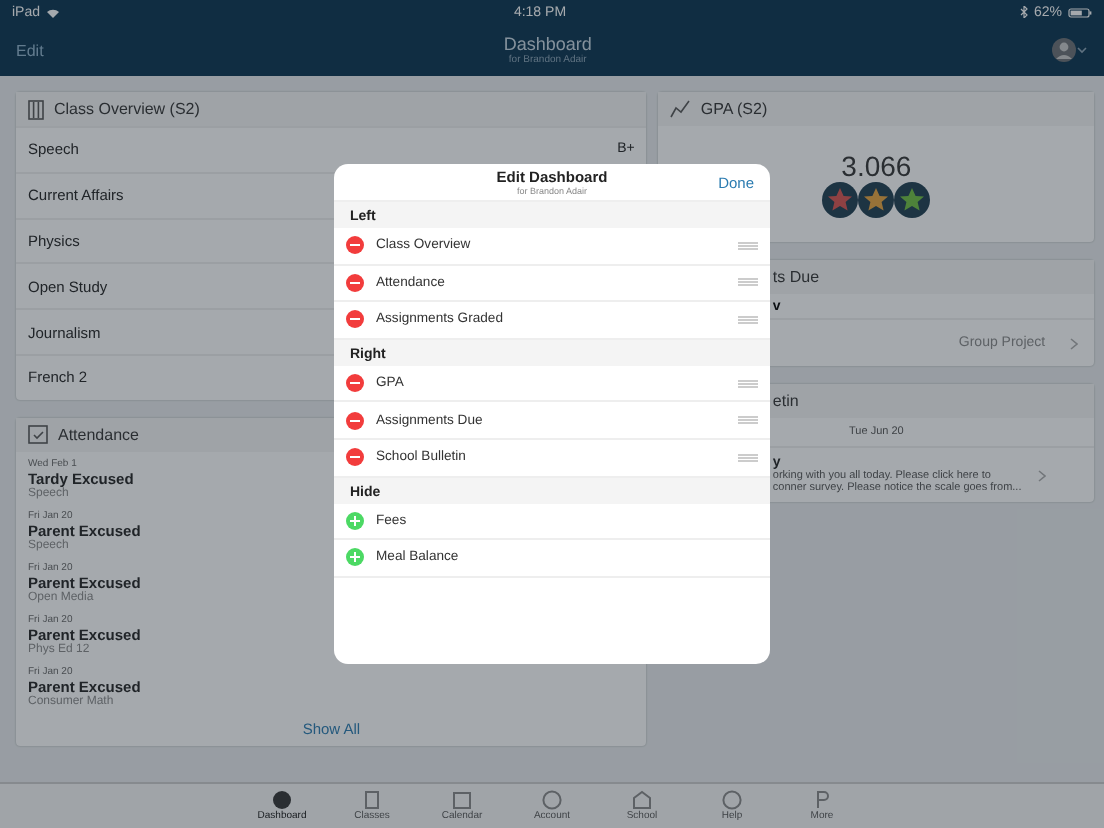  What do you see at coordinates (1023, 12) in the screenshot?
I see `bluetooth-icon` at bounding box center [1023, 12].